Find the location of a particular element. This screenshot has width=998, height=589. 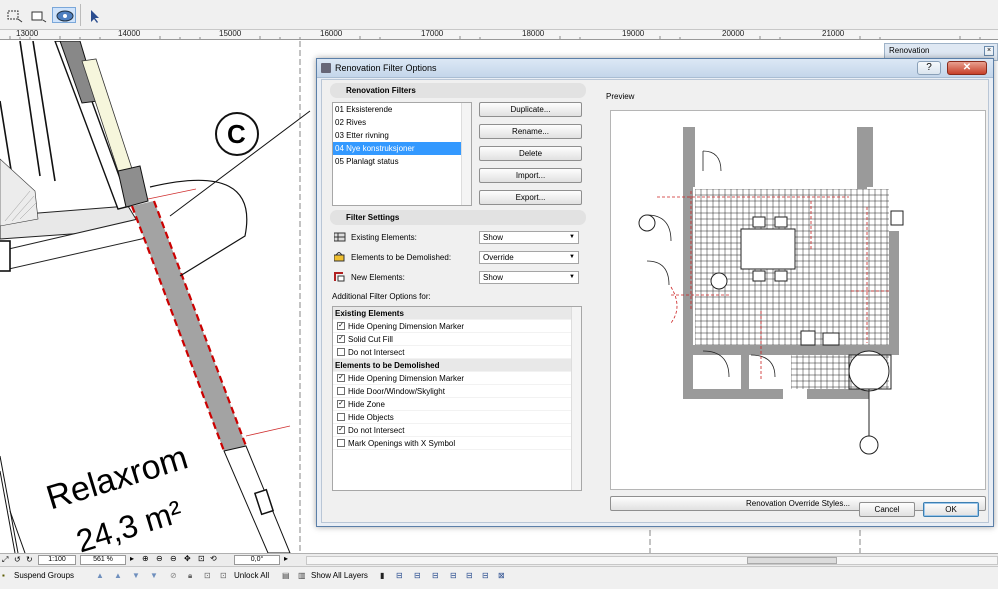

existing-elements-select: Show ▼ is located at coordinates (529, 237).